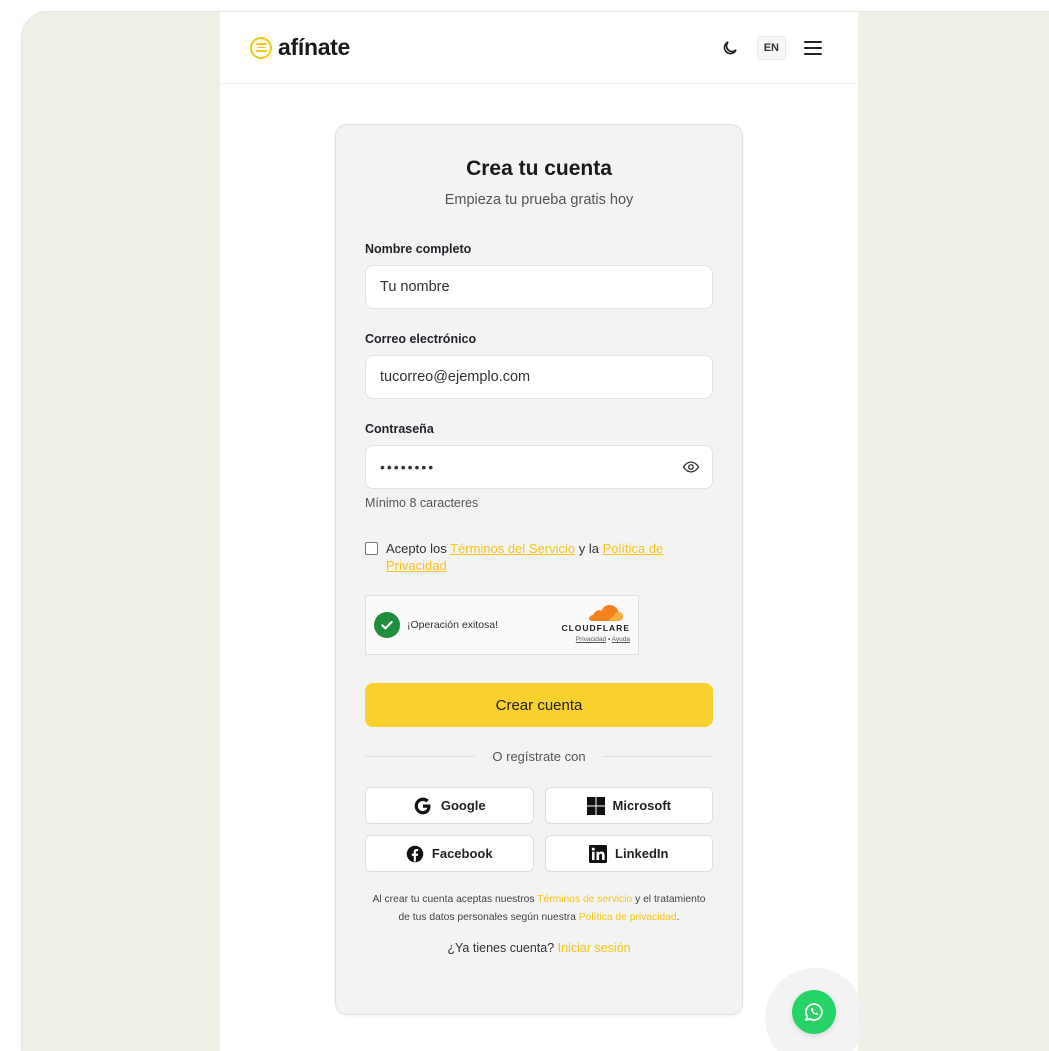 The image size is (1049, 1051). Describe the element at coordinates (418, 249) in the screenshot. I see `name-label: Nombre completo` at that location.